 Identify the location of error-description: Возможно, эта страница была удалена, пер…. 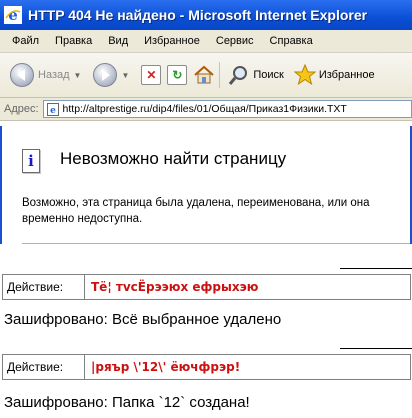
(196, 211).